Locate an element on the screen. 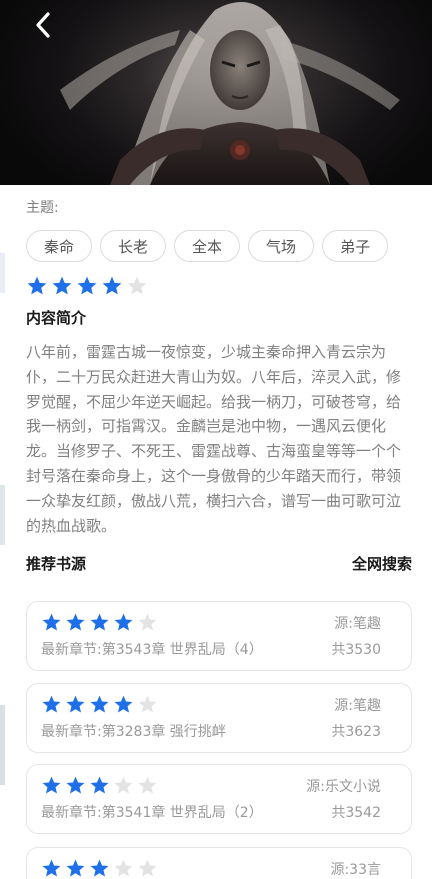 The width and height of the screenshot is (432, 879). source-card: 源:33言 is located at coordinates (219, 863).